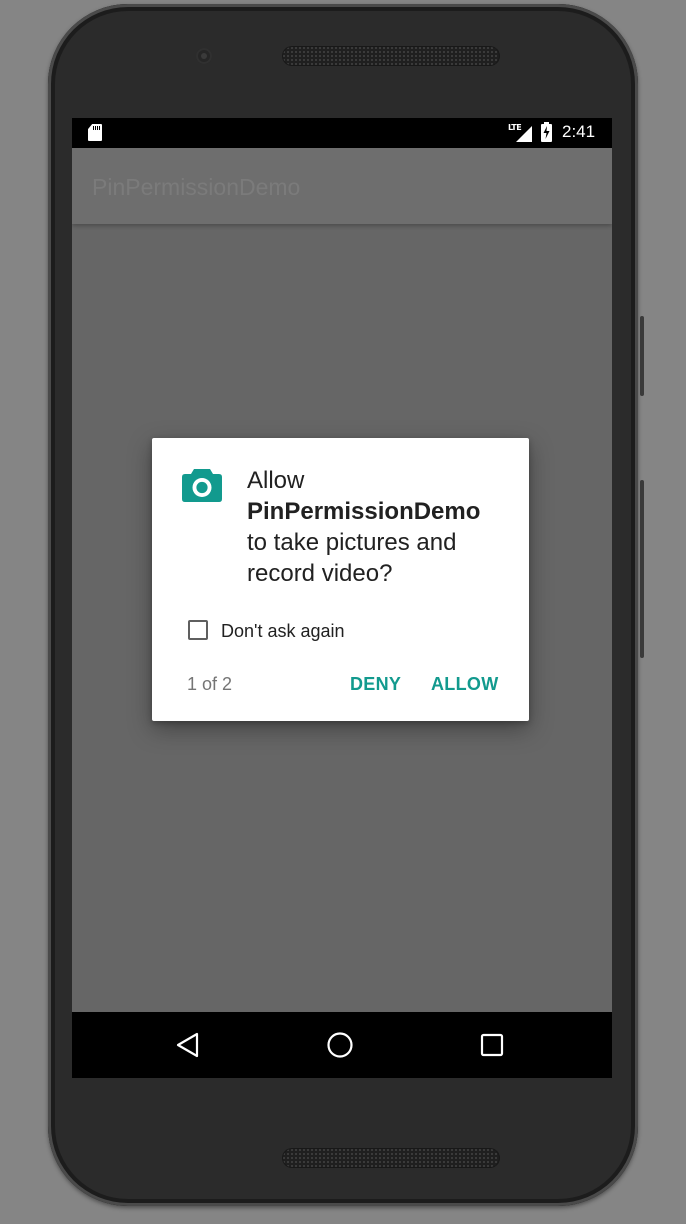  Describe the element at coordinates (375, 684) in the screenshot. I see `deny-button: DENY` at that location.